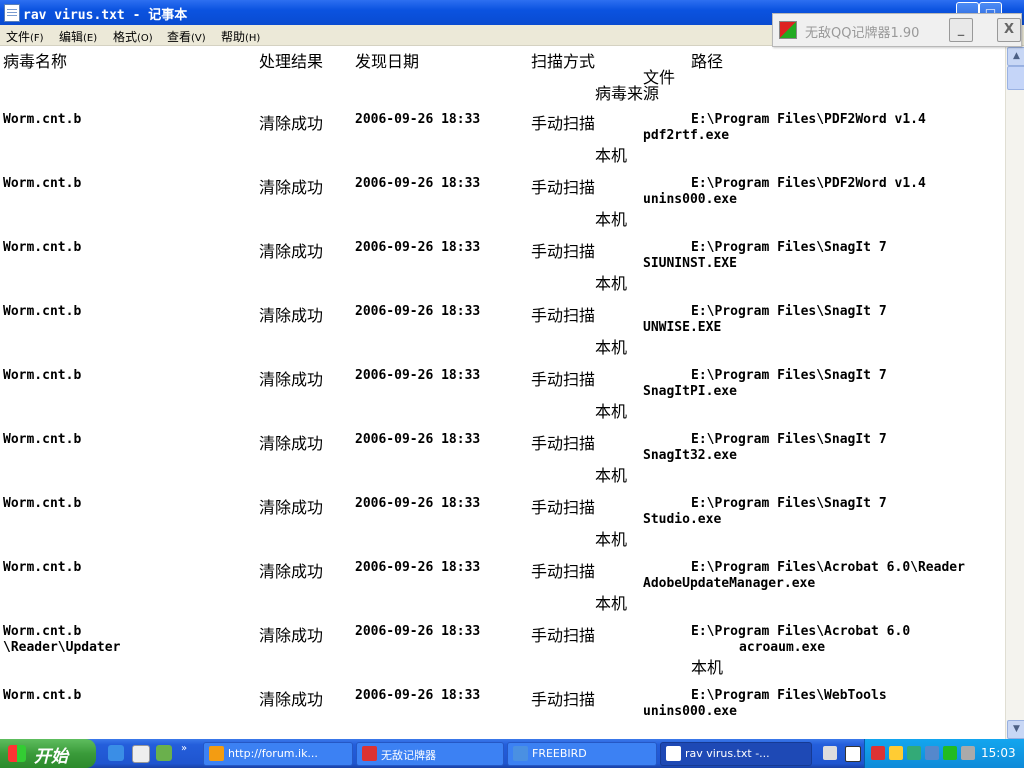  Describe the element at coordinates (51, 757) in the screenshot. I see `start-label: 开始` at that location.